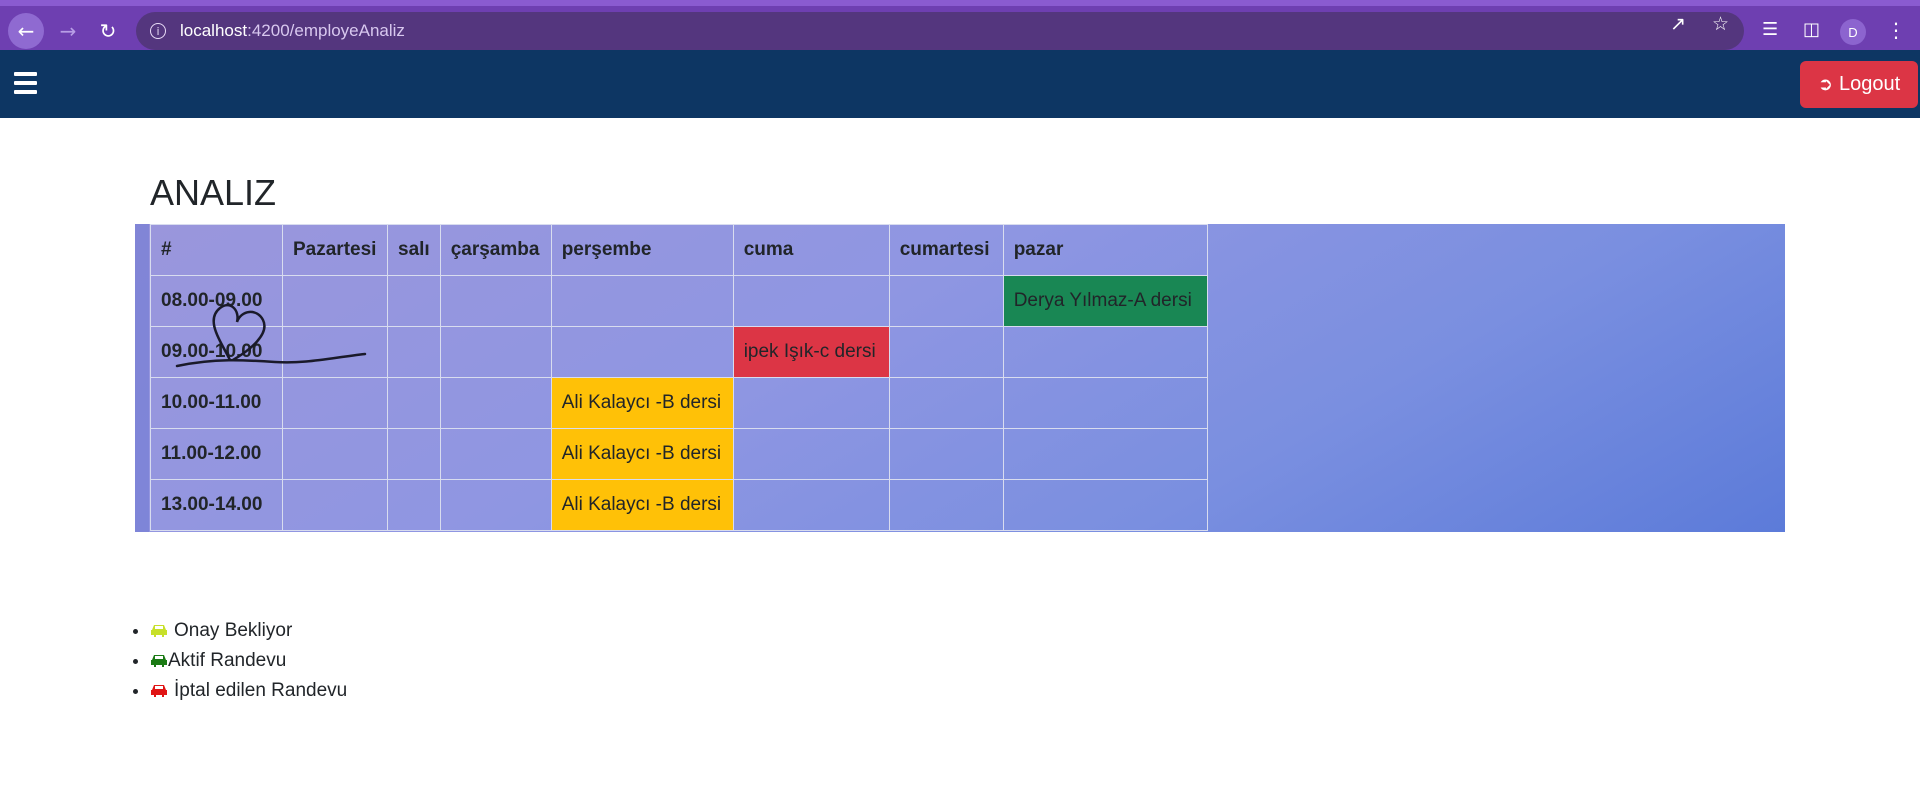 This screenshot has width=1920, height=808. I want to click on legend-item: Aktif Randevu, so click(248, 661).